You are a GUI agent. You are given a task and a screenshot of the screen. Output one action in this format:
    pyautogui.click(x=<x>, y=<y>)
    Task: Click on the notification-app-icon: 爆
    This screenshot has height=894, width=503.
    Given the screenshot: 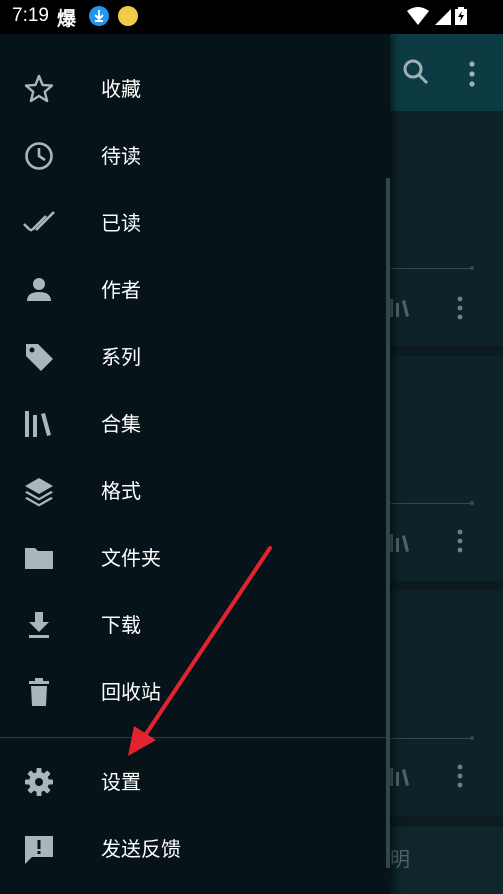 What is the action you would take?
    pyautogui.click(x=67, y=19)
    